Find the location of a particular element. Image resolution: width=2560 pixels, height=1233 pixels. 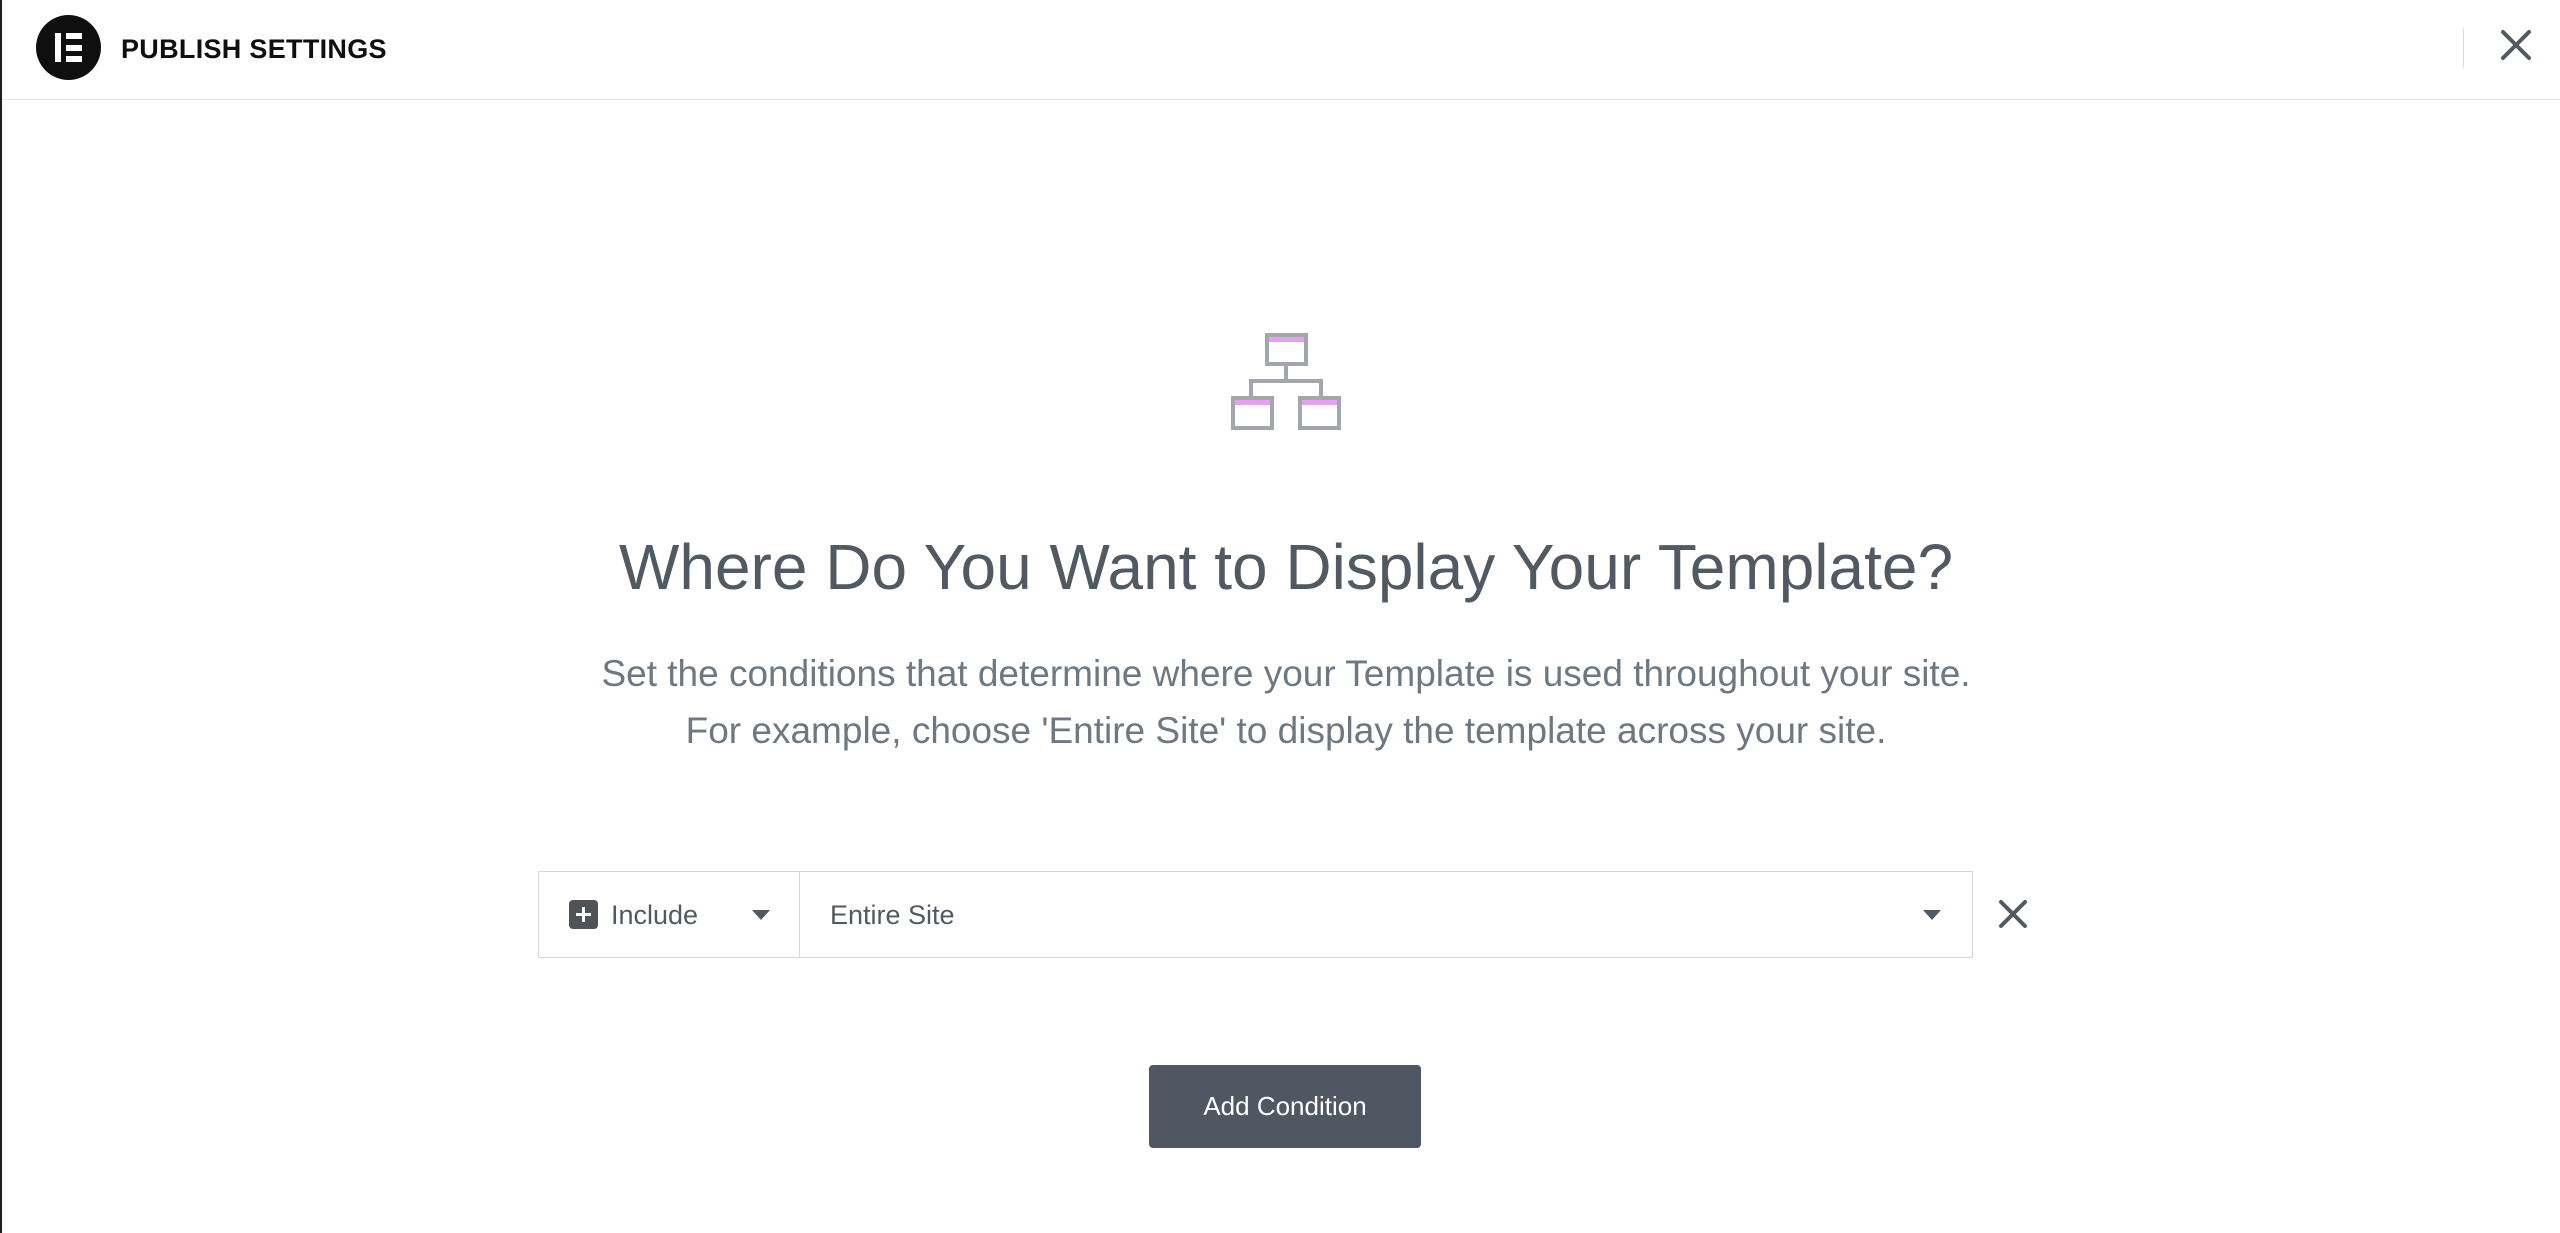

condition-row: Include Entire Site is located at coordinates (1255, 914).